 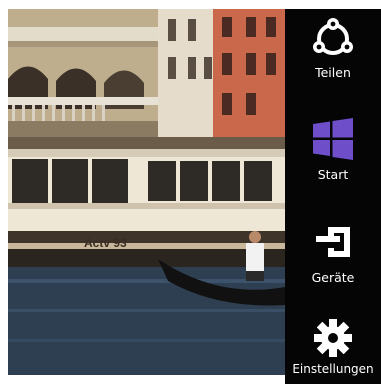 I want to click on settings-label: Einstellungen, so click(x=333, y=369).